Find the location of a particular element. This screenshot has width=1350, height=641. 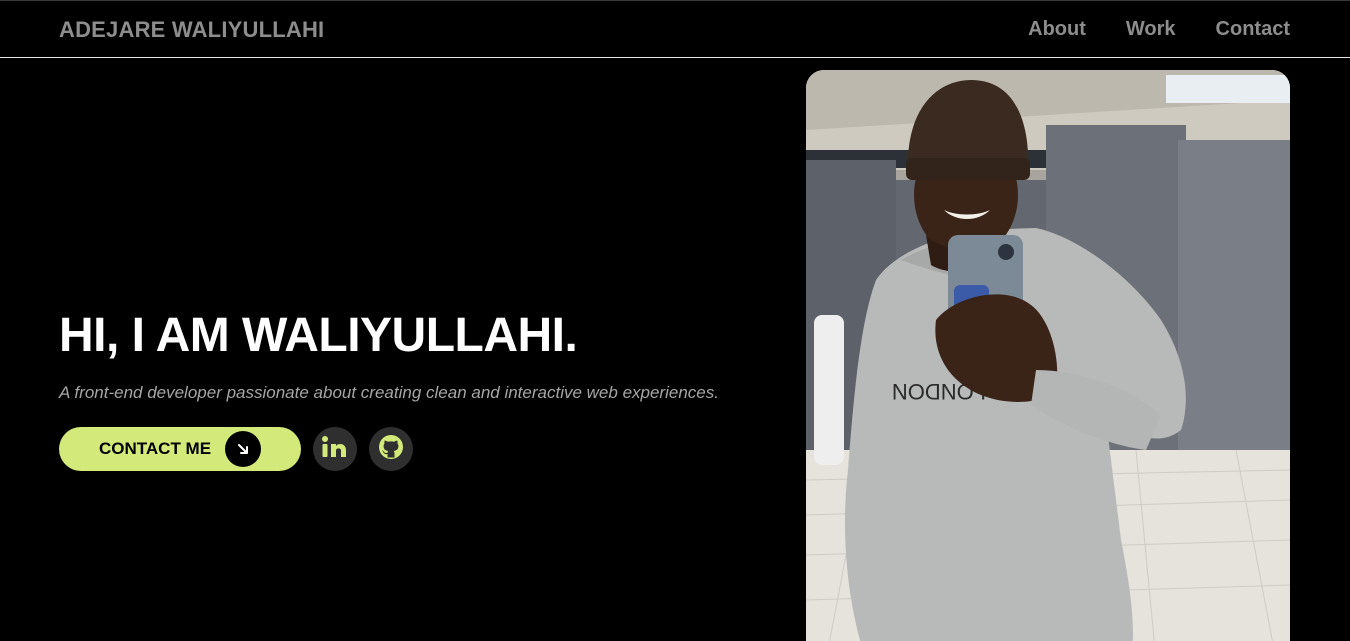

arrow-down-right-icon is located at coordinates (243, 449).